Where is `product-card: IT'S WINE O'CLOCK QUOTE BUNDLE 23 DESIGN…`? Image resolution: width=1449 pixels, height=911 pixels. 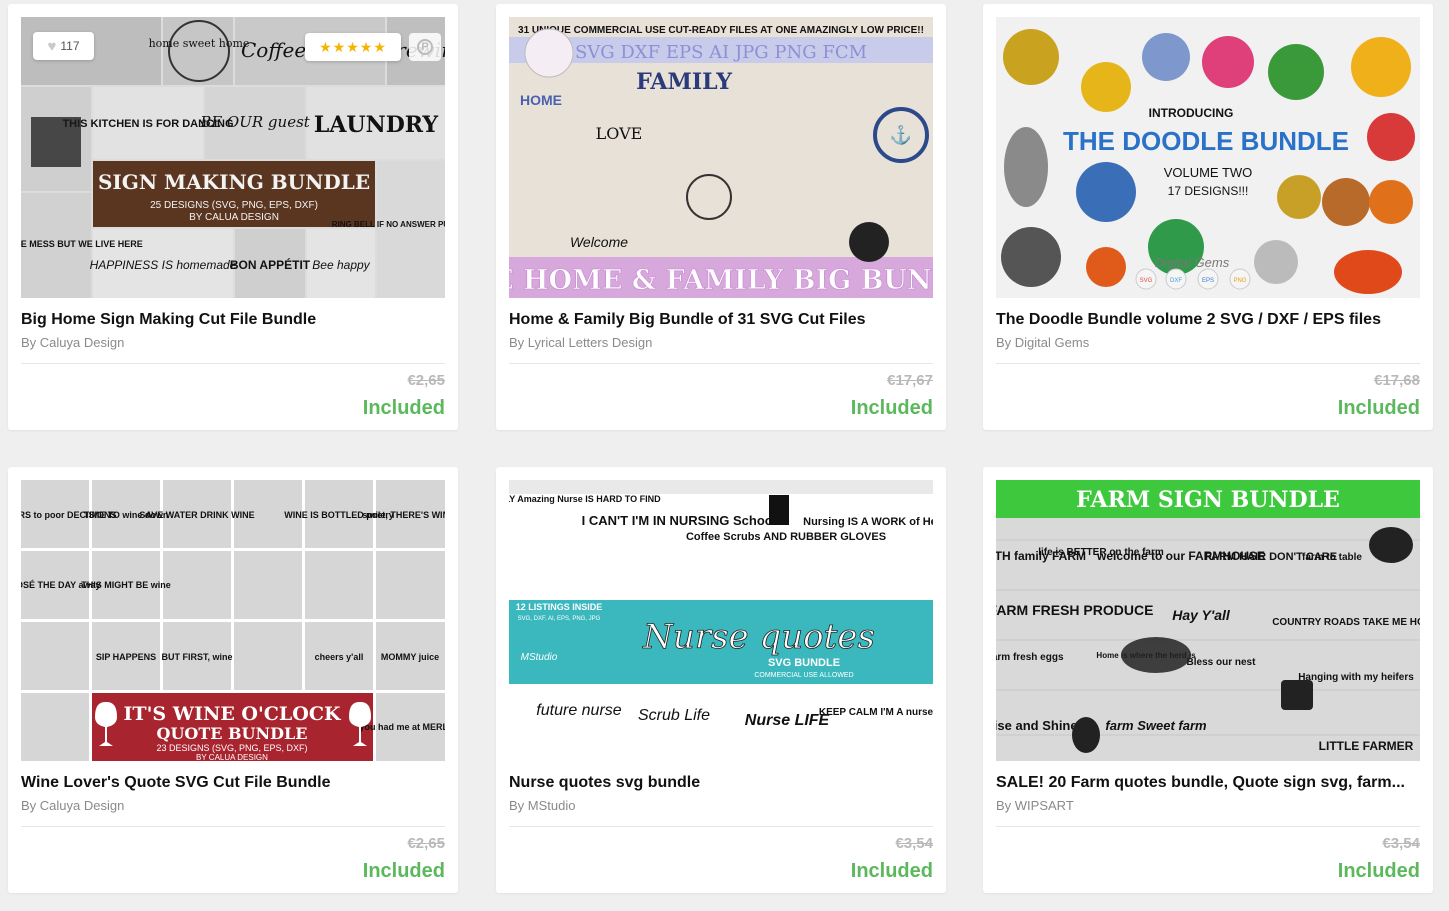 product-card: IT'S WINE O'CLOCK QUOTE BUNDLE 23 DESIGN… is located at coordinates (233, 680).